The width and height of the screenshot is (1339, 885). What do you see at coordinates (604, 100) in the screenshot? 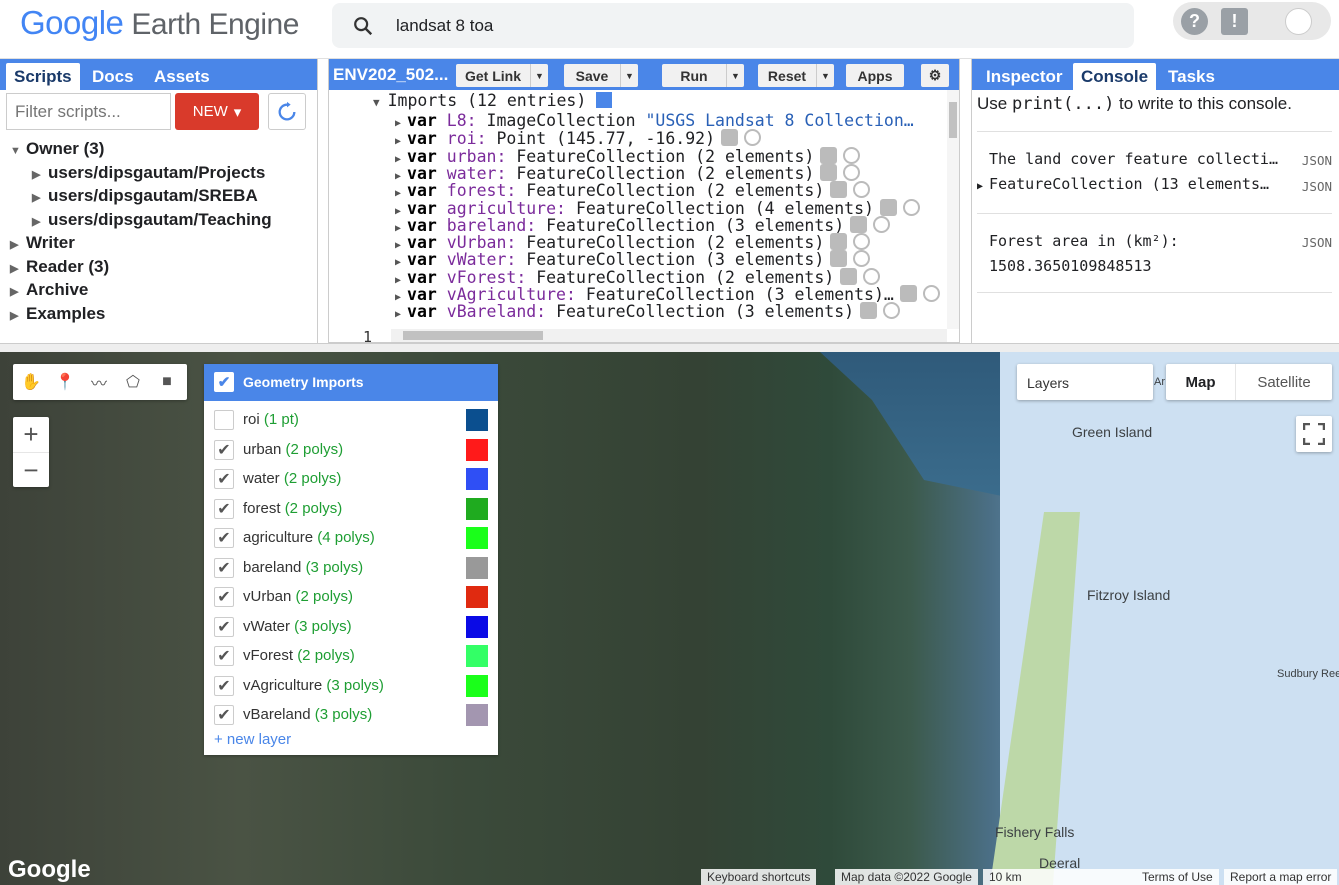
I see `document-icon` at bounding box center [604, 100].